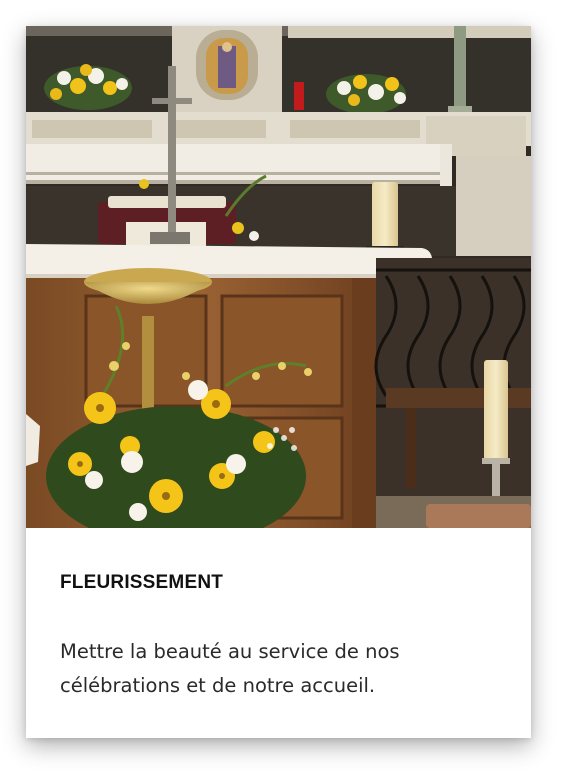  I want to click on card-title: FLEURISSEMENT, so click(142, 582).